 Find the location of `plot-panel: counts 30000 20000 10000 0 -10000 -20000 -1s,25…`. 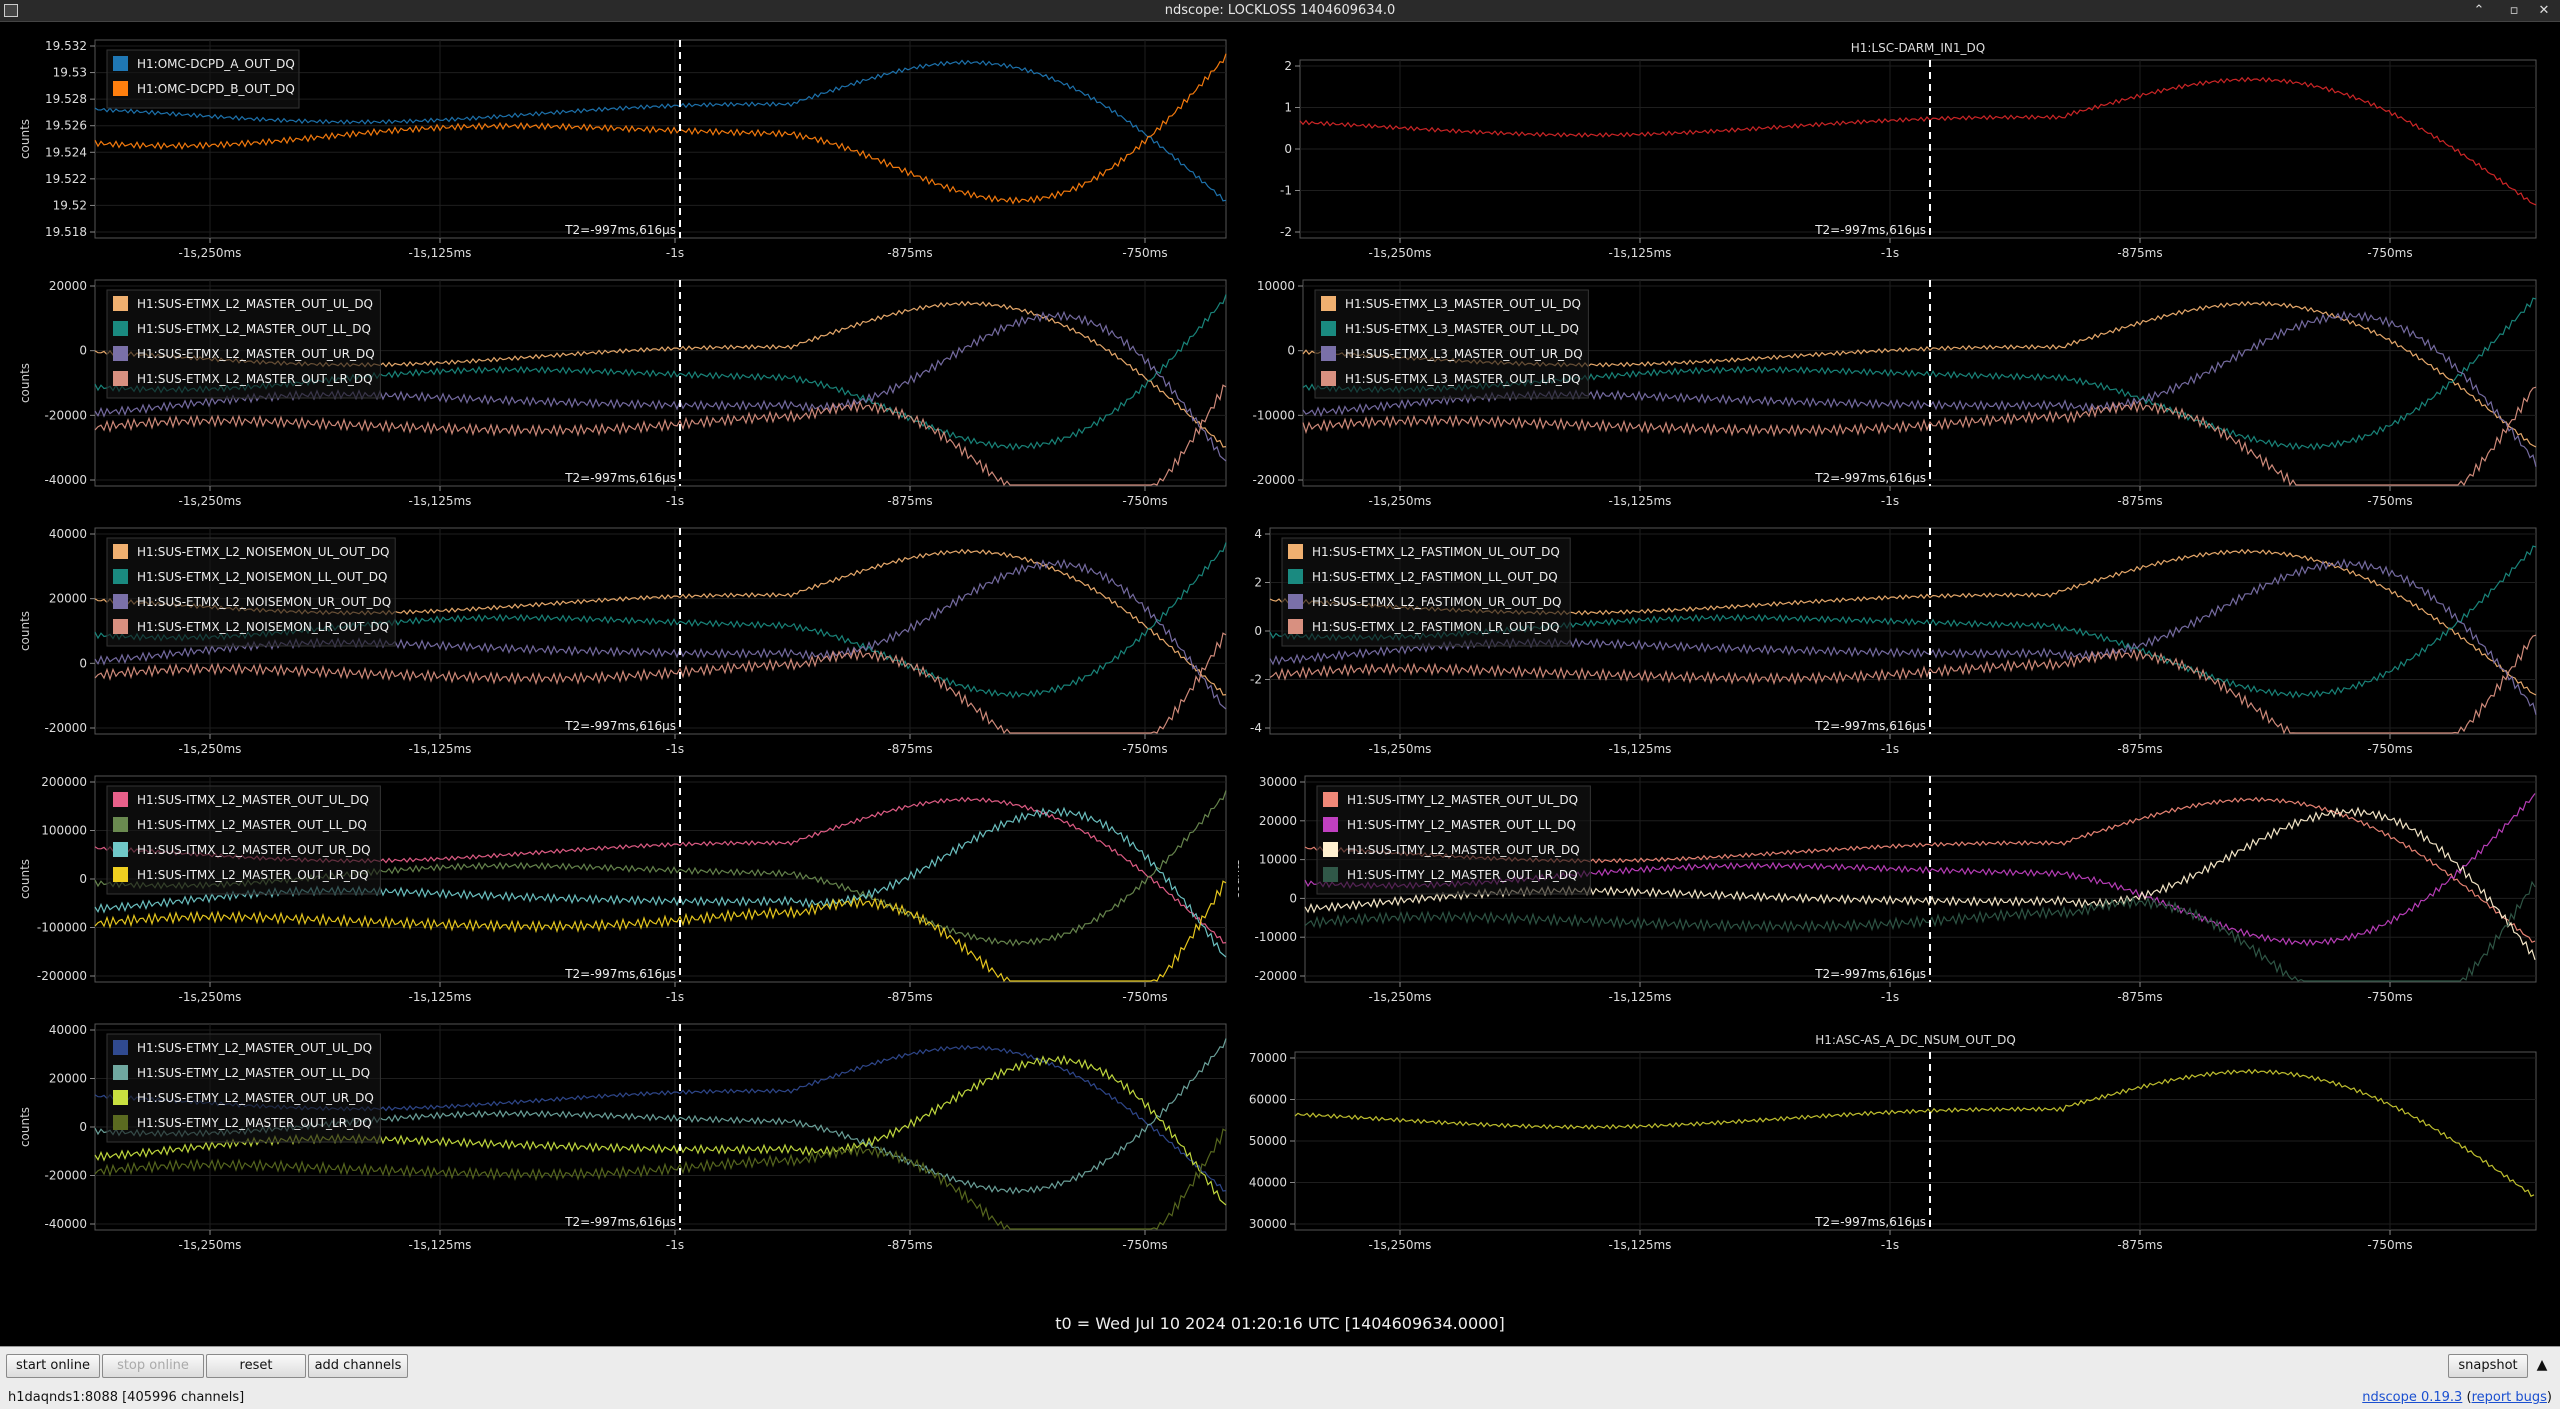

plot-panel: counts 30000 20000 10000 0 -10000 -20000 -1s,25… is located at coordinates (1894, 890).